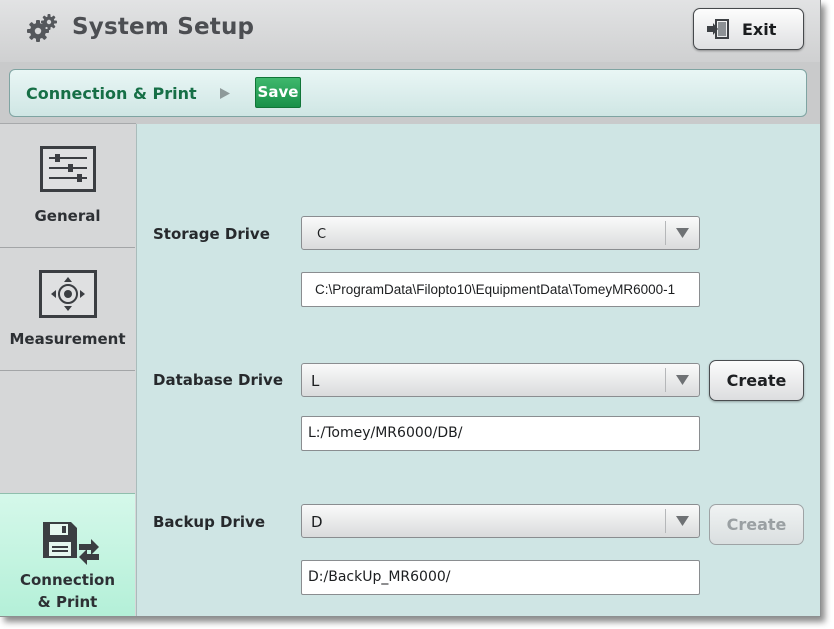  Describe the element at coordinates (756, 524) in the screenshot. I see `backup-create-button: Create` at that location.